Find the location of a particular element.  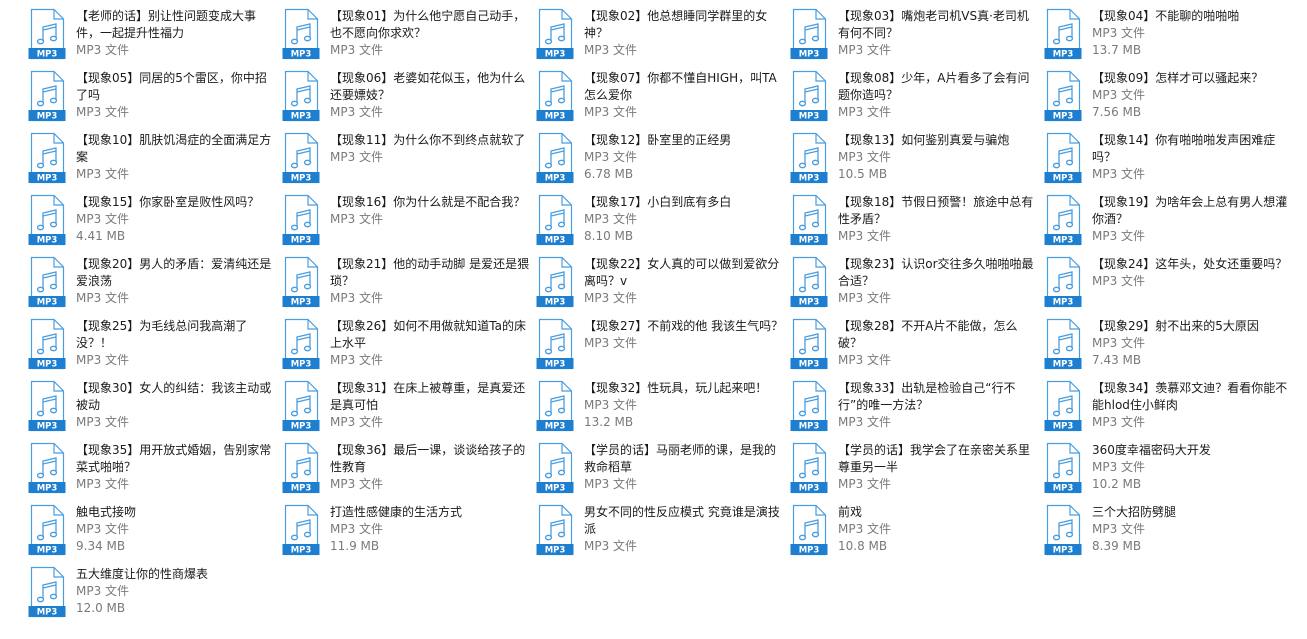

file-item: MP3 【现象23】认识or交往多久啪啪啪最合适？ MP3 文件 is located at coordinates (915, 286).